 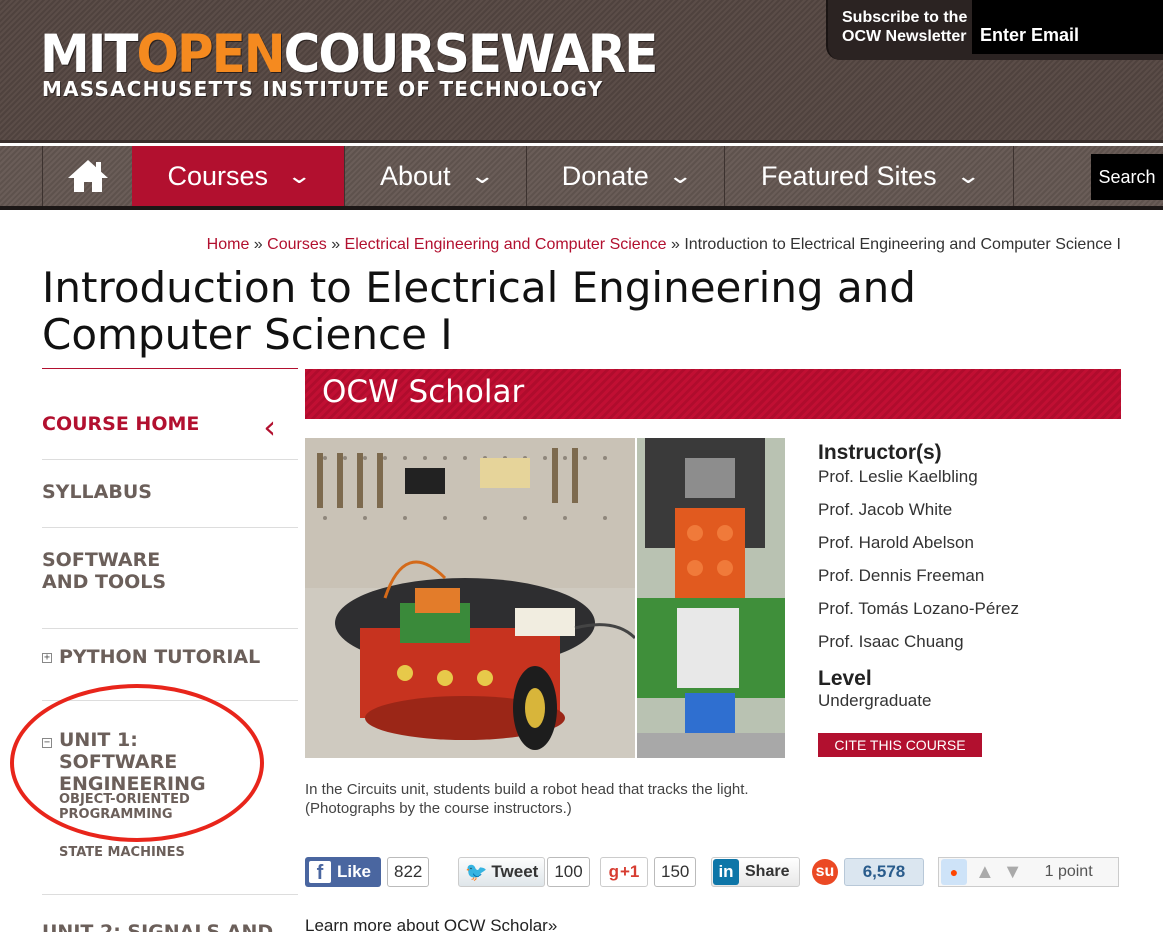 What do you see at coordinates (502, 872) in the screenshot?
I see `tweet-button: 🐦 Tweet` at bounding box center [502, 872].